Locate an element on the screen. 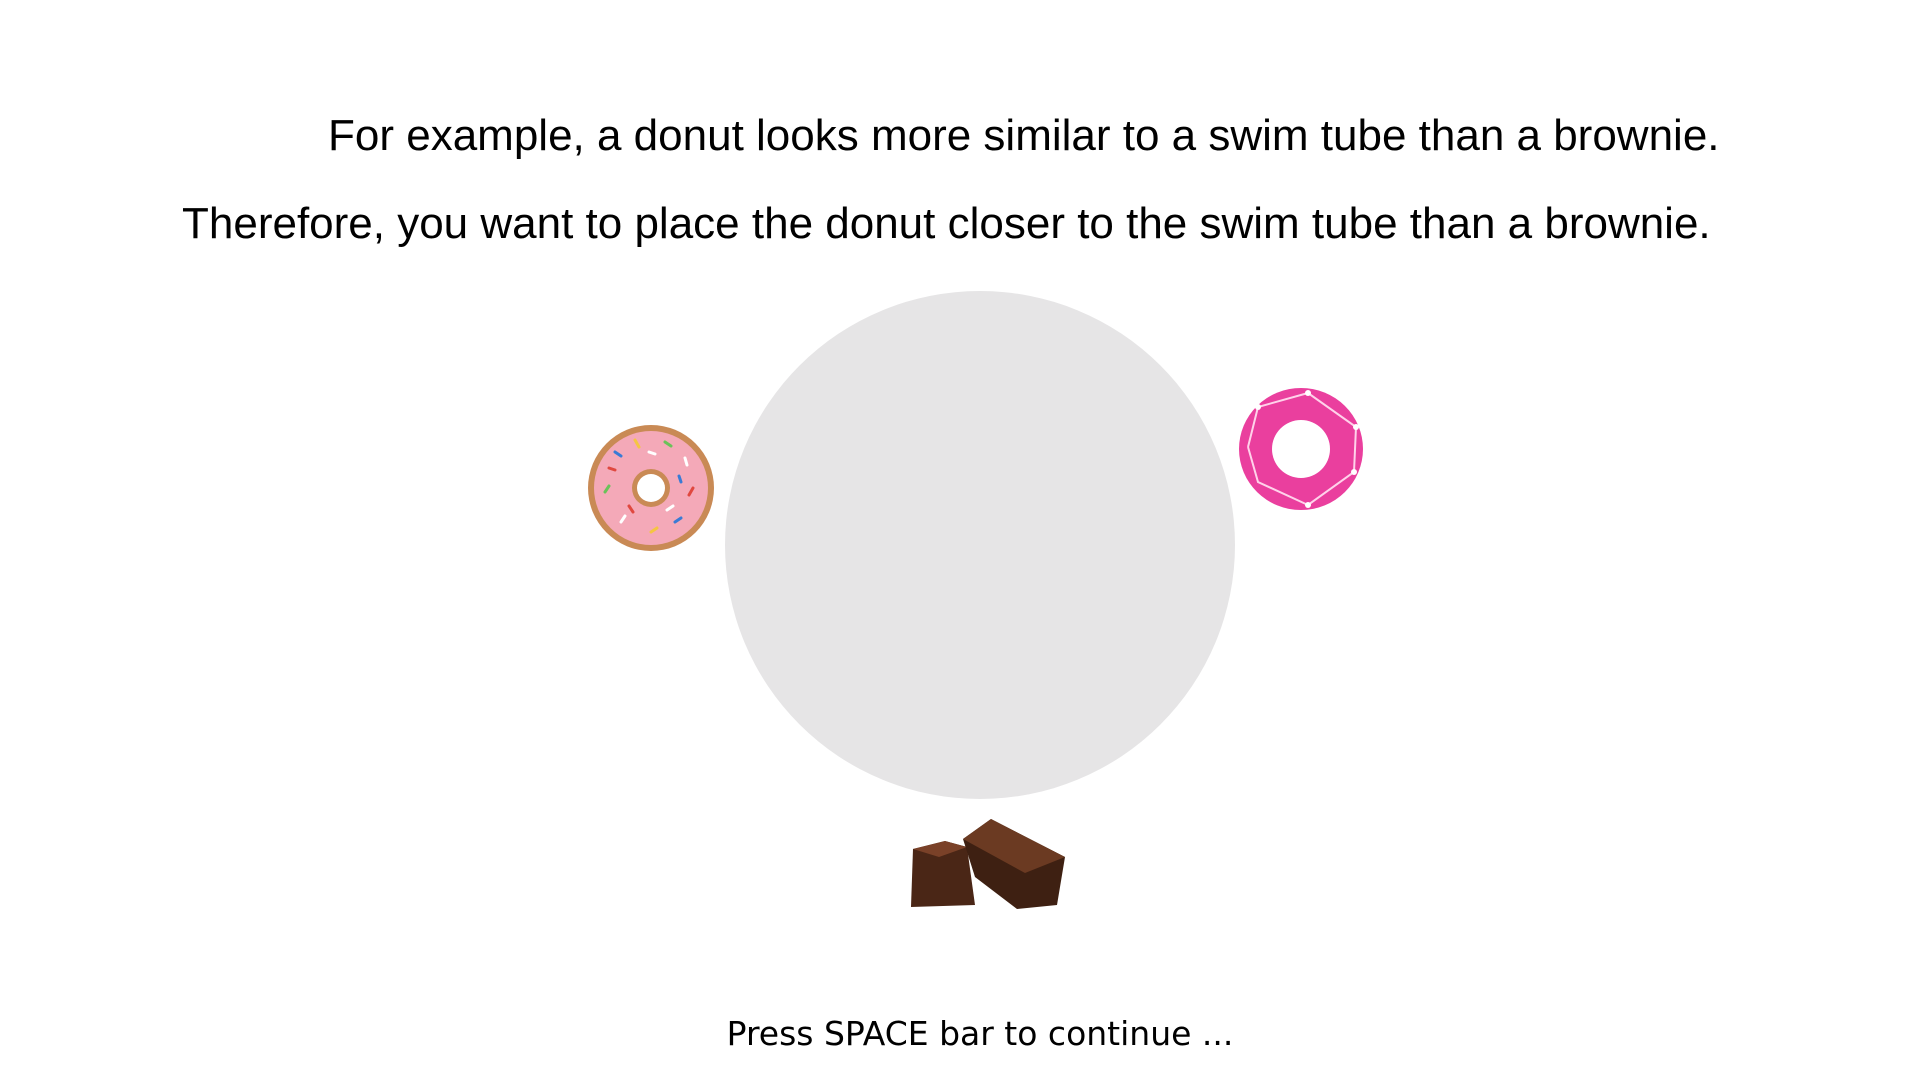  brownie-icon is located at coordinates (988, 864).